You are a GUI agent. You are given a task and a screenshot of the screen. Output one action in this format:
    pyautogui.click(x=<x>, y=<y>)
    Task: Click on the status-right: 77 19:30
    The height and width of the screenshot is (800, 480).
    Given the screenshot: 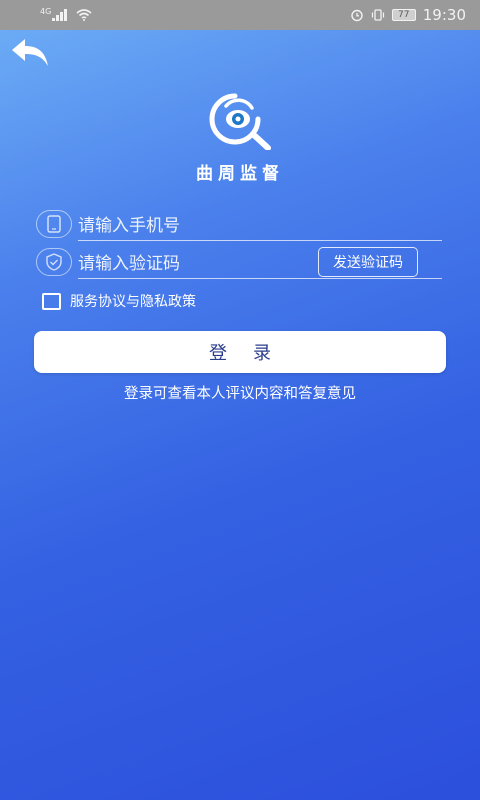 What is the action you would take?
    pyautogui.click(x=408, y=15)
    